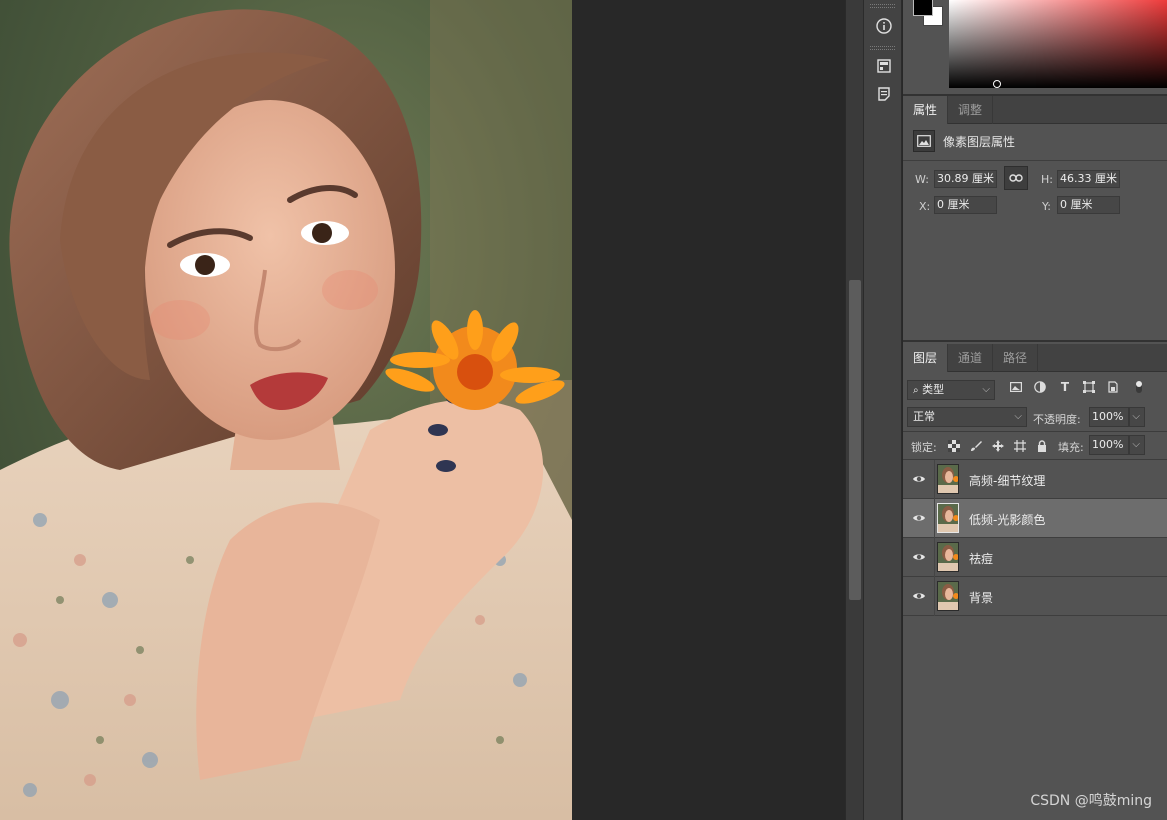 The width and height of the screenshot is (1167, 820). What do you see at coordinates (924, 141) in the screenshot?
I see `image-icon` at bounding box center [924, 141].